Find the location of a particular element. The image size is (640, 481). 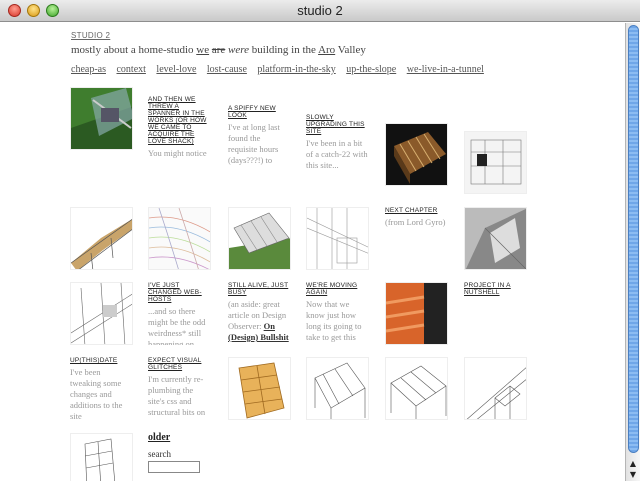

tagline-part: Valley is located at coordinates (350, 50).